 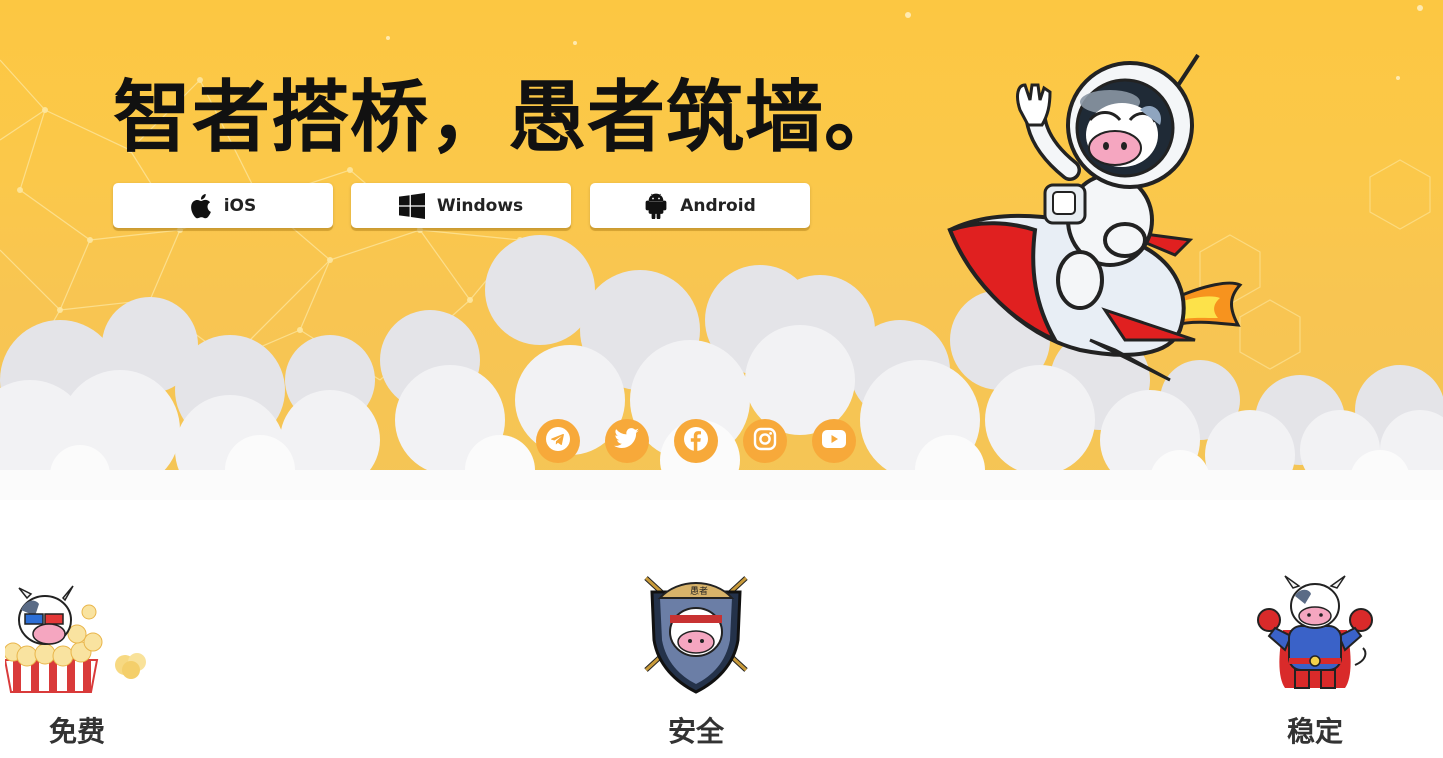 I want to click on ios-download-button: iOS, so click(x=223, y=205).